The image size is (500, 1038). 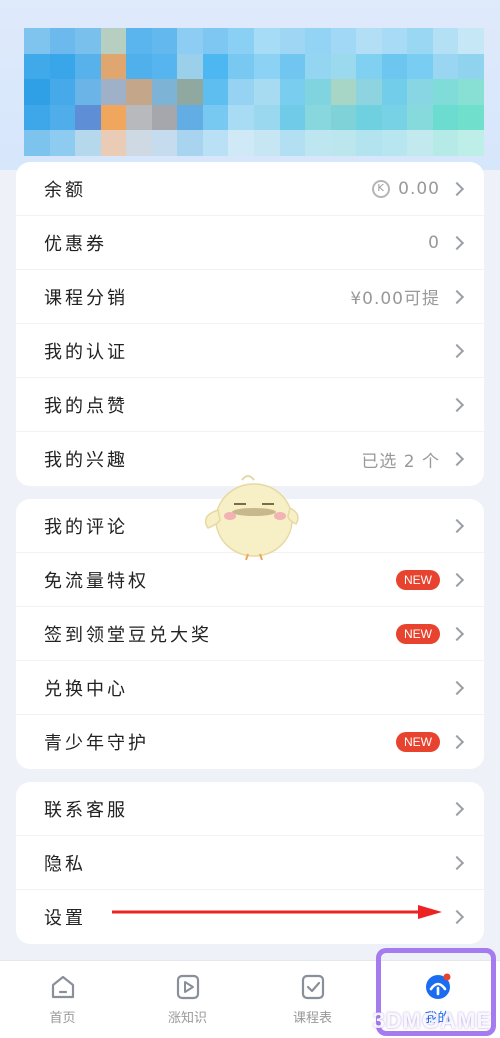 What do you see at coordinates (432, 1020) in the screenshot?
I see `watermark: 3DMGAME` at bounding box center [432, 1020].